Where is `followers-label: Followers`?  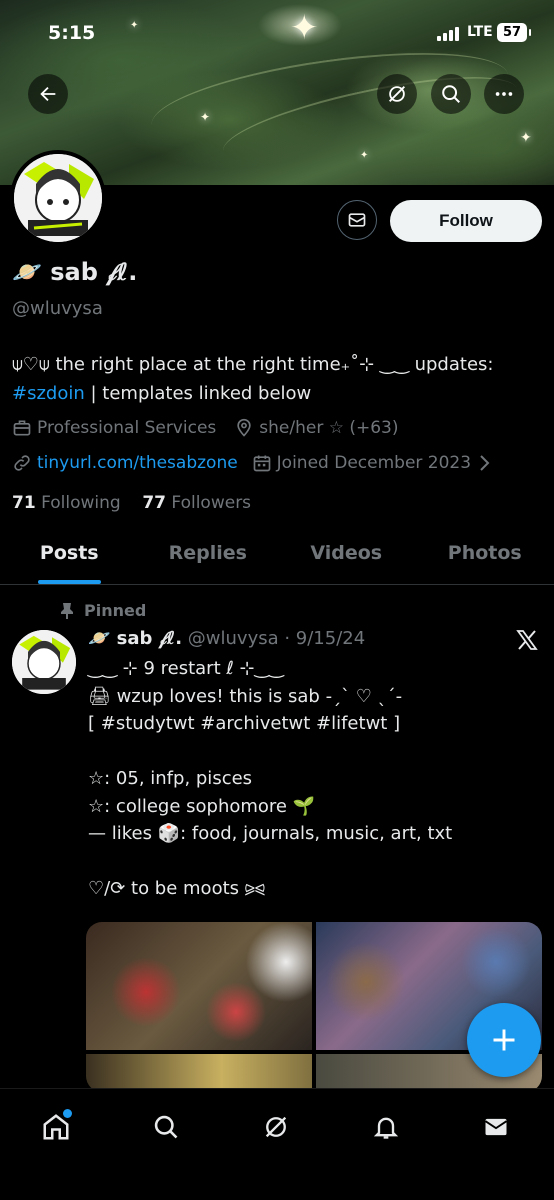 followers-label: Followers is located at coordinates (211, 503).